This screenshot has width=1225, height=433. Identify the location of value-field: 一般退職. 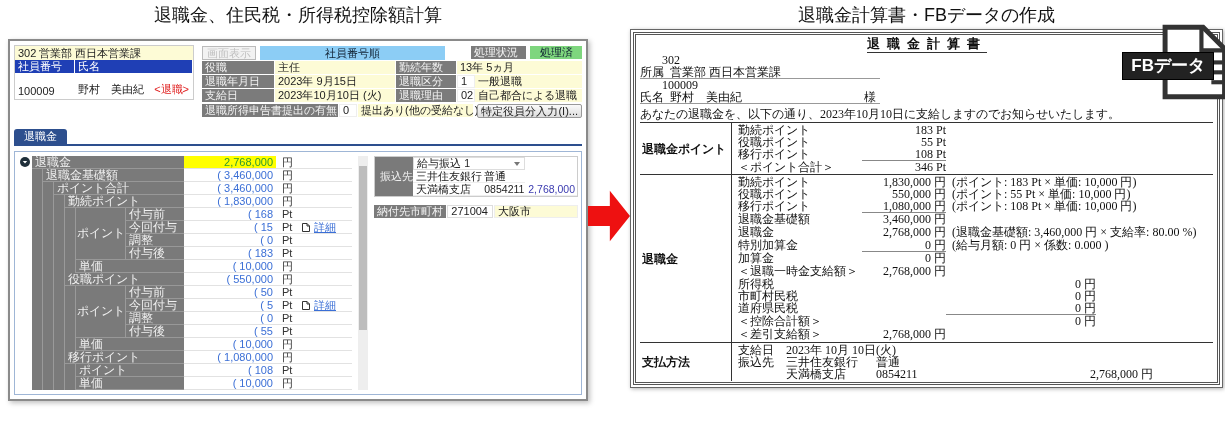
(528, 81).